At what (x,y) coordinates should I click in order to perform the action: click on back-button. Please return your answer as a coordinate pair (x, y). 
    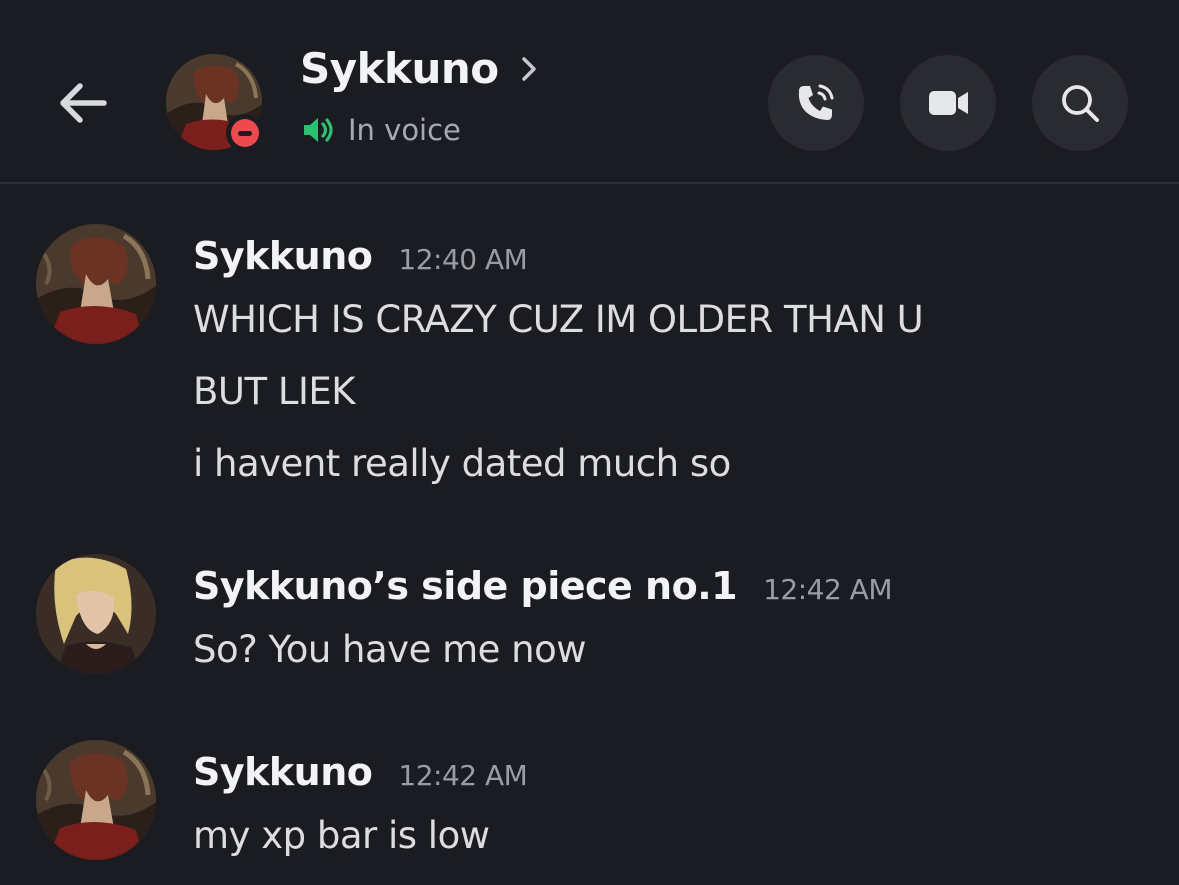
    Looking at the image, I should click on (83, 103).